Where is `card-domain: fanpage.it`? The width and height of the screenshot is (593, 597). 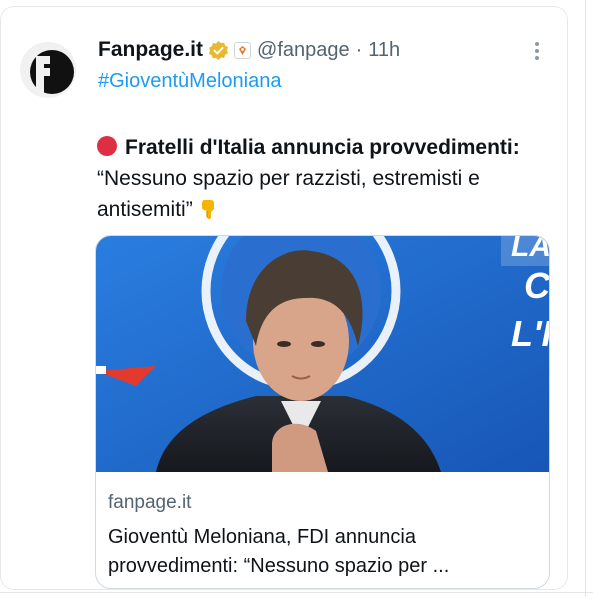
card-domain: fanpage.it is located at coordinates (150, 502).